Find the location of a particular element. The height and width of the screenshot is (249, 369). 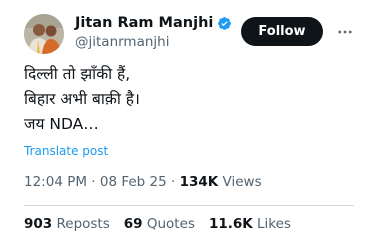

tweet-time: 12:04 PM is located at coordinates (55, 182).